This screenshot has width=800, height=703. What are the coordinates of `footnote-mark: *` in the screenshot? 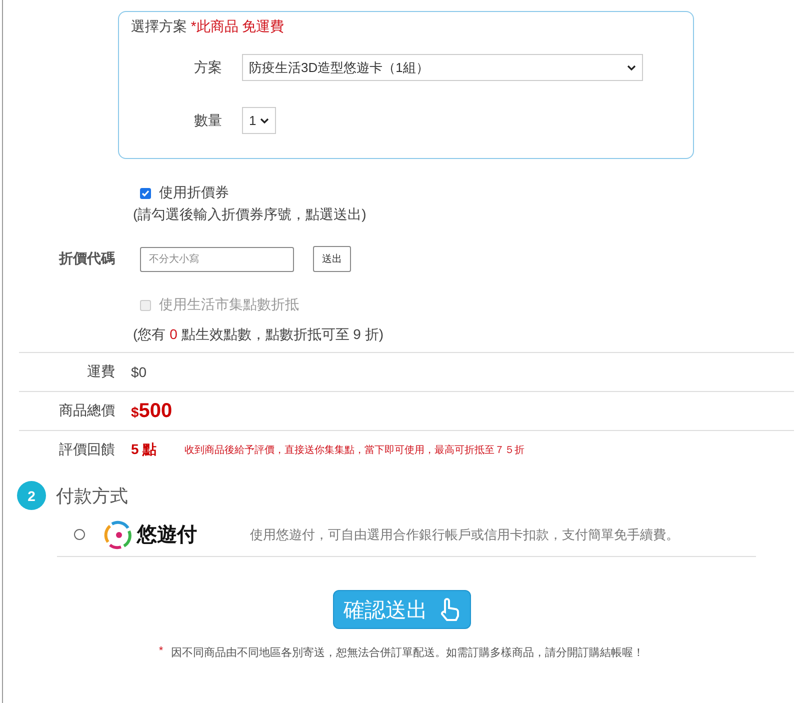 It's located at (161, 652).